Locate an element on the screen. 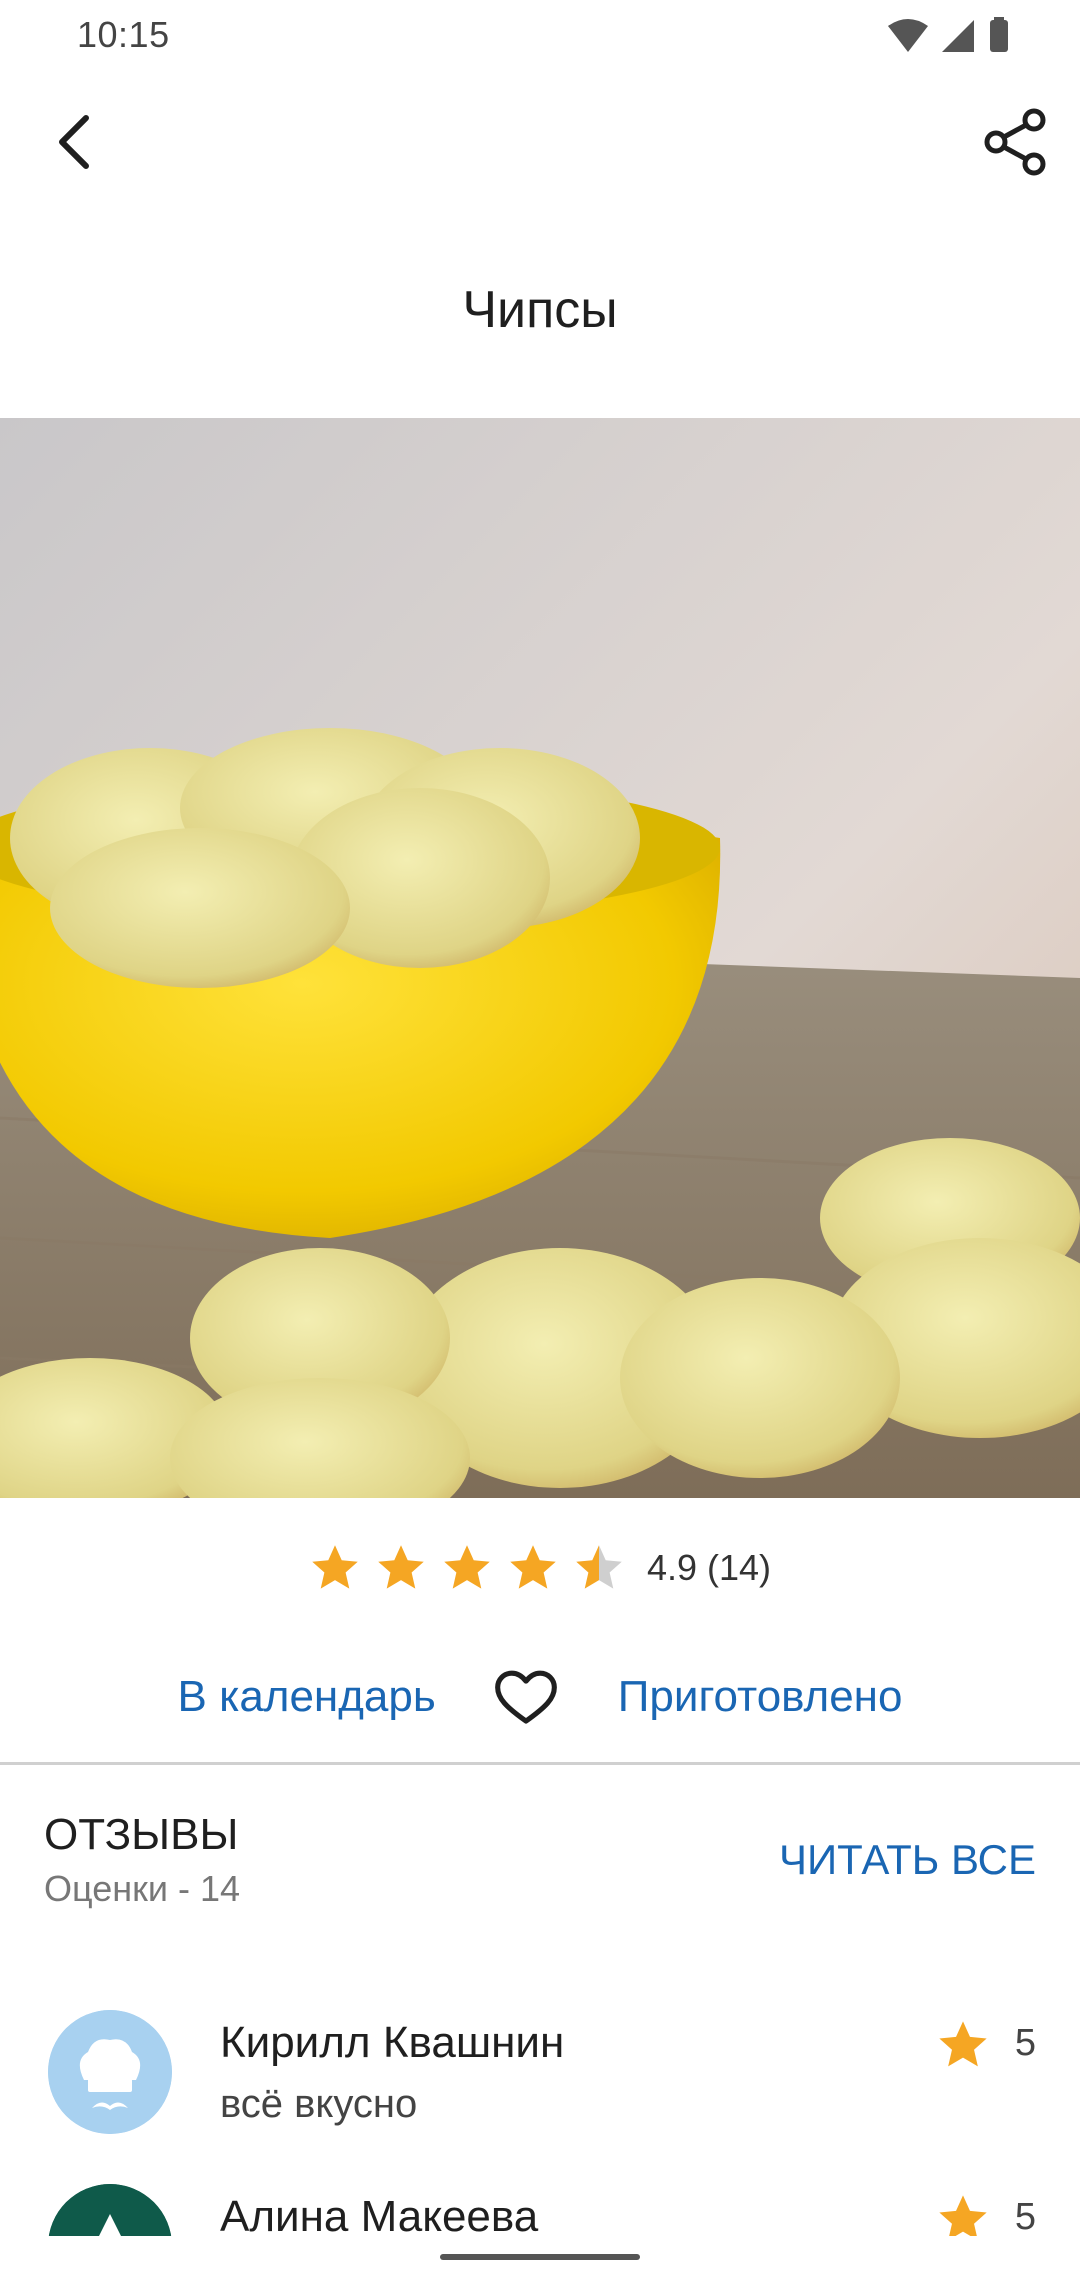 The height and width of the screenshot is (2280, 1080). reviews-subtitle: Оценки - 14 is located at coordinates (142, 1888).